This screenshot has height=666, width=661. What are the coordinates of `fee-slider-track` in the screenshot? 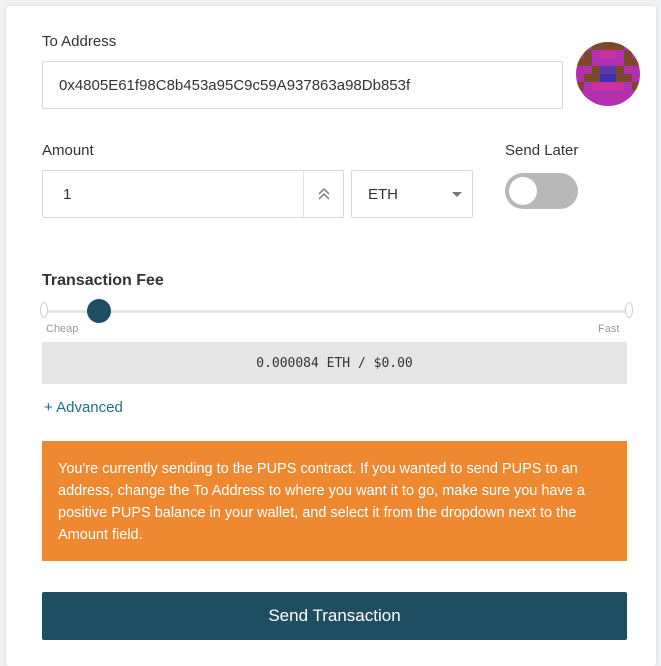 It's located at (336, 311).